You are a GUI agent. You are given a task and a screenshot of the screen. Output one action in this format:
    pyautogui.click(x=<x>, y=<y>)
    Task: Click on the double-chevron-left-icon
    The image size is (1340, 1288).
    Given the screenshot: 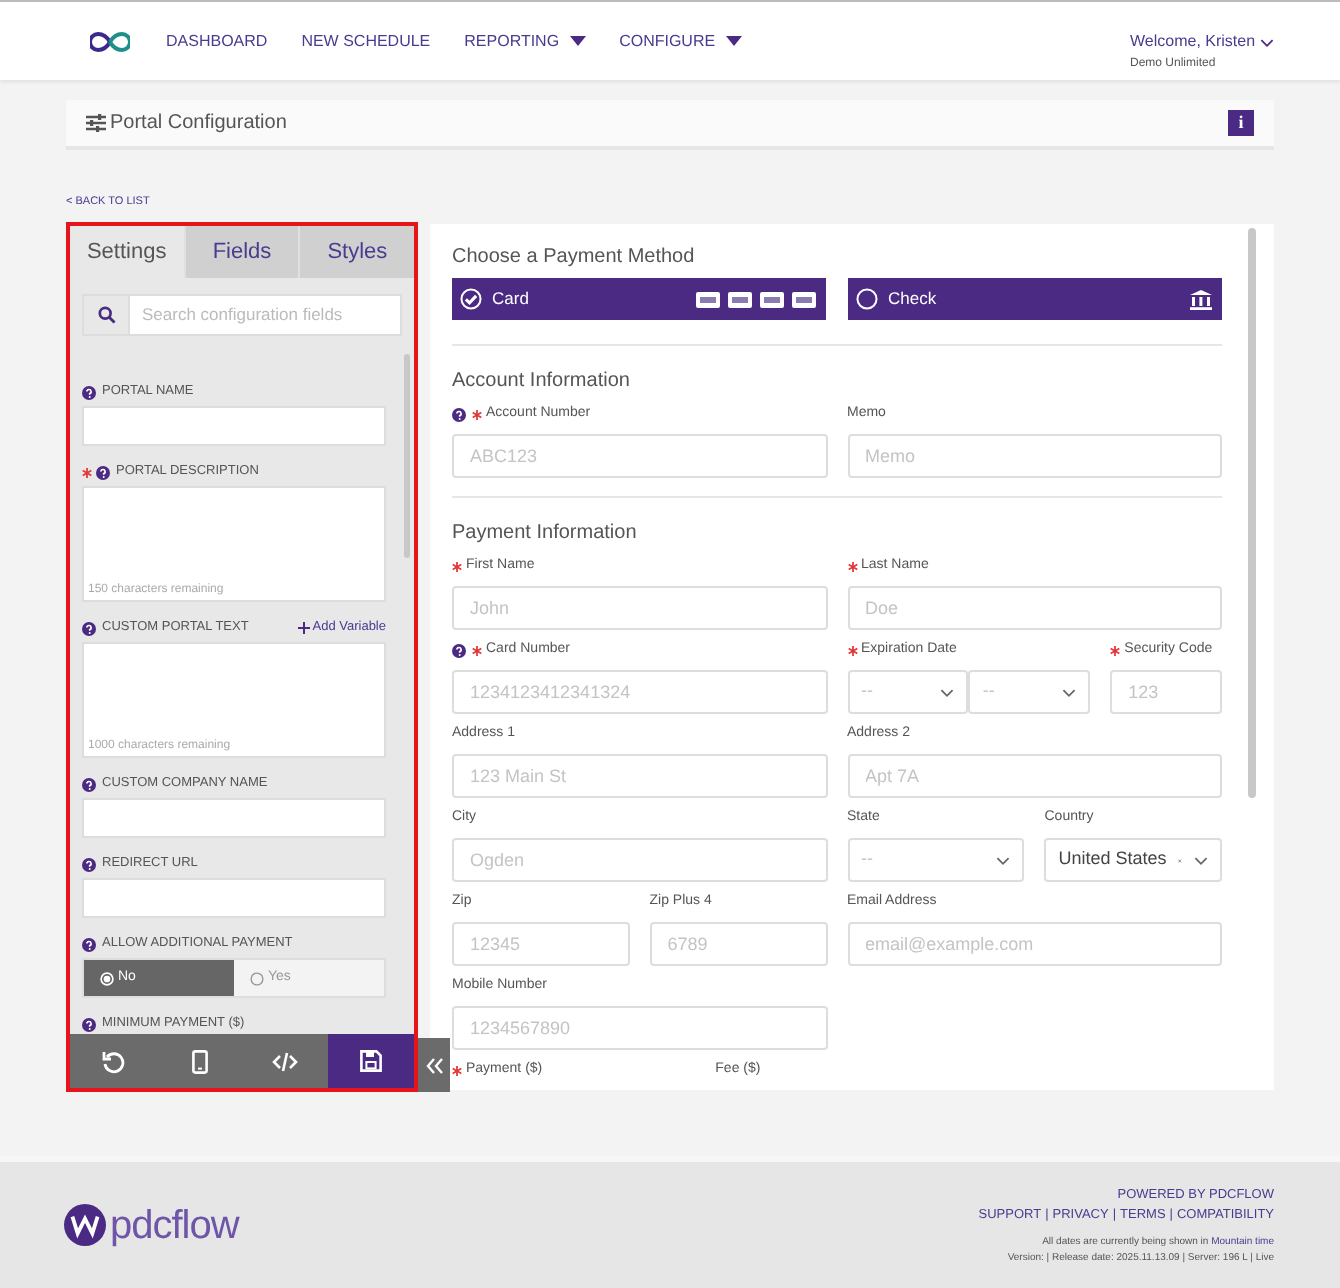 What is the action you would take?
    pyautogui.click(x=434, y=1065)
    